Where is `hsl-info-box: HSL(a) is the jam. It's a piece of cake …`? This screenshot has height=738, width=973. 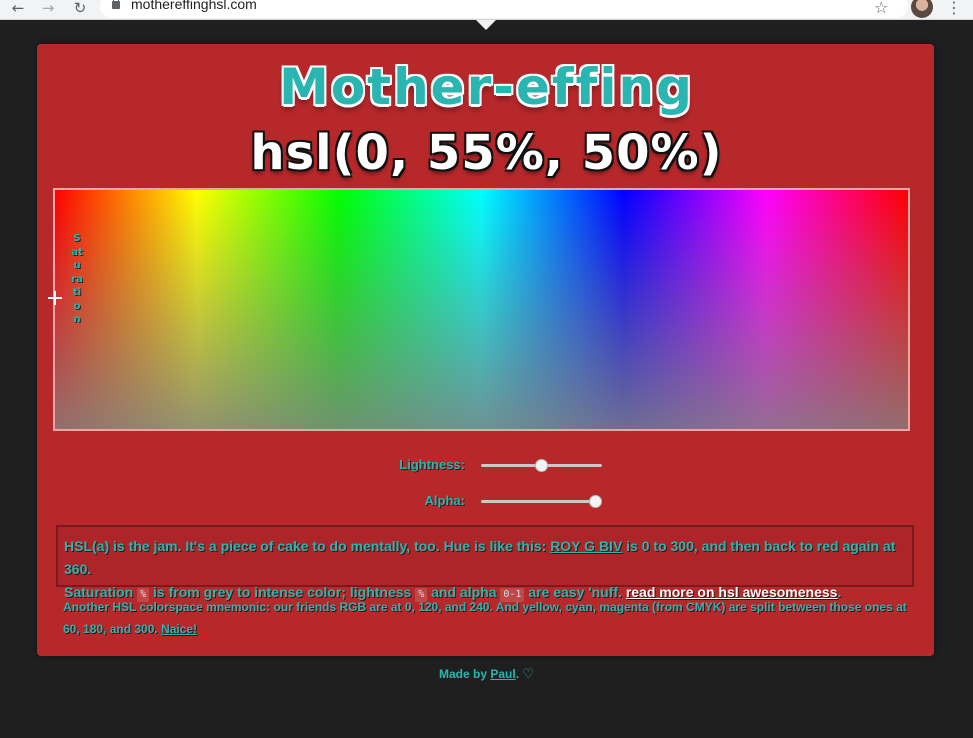
hsl-info-box: HSL(a) is the jam. It's a piece of cake … is located at coordinates (485, 563).